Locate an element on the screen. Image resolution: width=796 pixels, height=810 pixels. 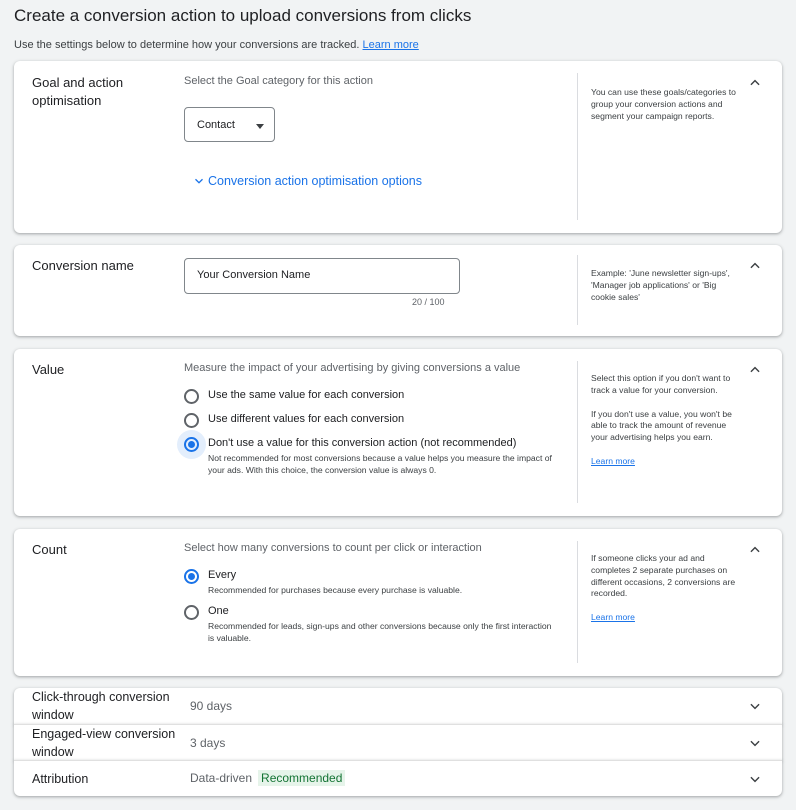
goal-description: Select the Goal category for this action is located at coordinates (278, 81).